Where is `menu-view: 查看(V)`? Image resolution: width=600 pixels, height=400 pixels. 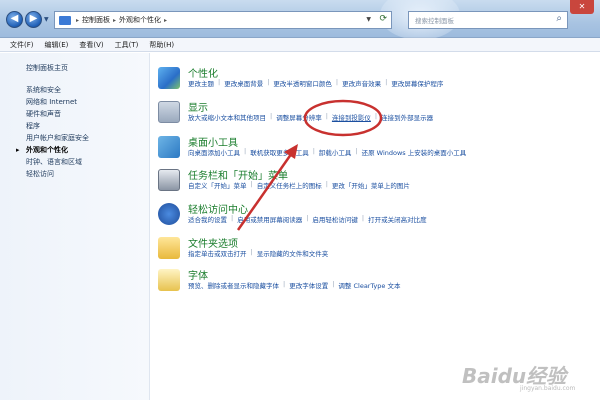 menu-view: 查看(V) is located at coordinates (91, 45).